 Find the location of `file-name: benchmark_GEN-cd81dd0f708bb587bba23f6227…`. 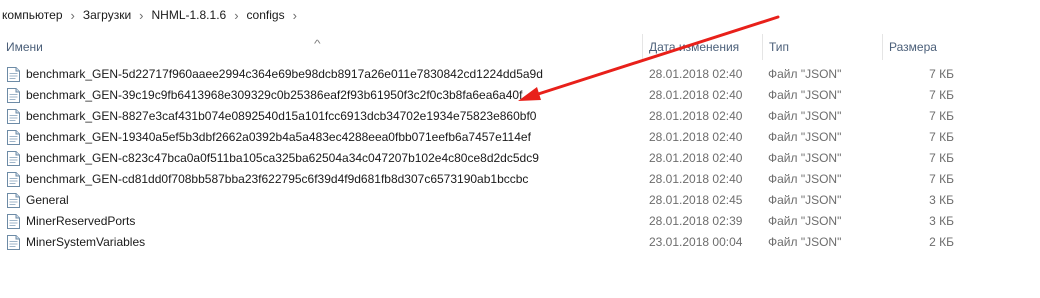

file-name: benchmark_GEN-cd81dd0f708bb587bba23f6227… is located at coordinates (277, 179).